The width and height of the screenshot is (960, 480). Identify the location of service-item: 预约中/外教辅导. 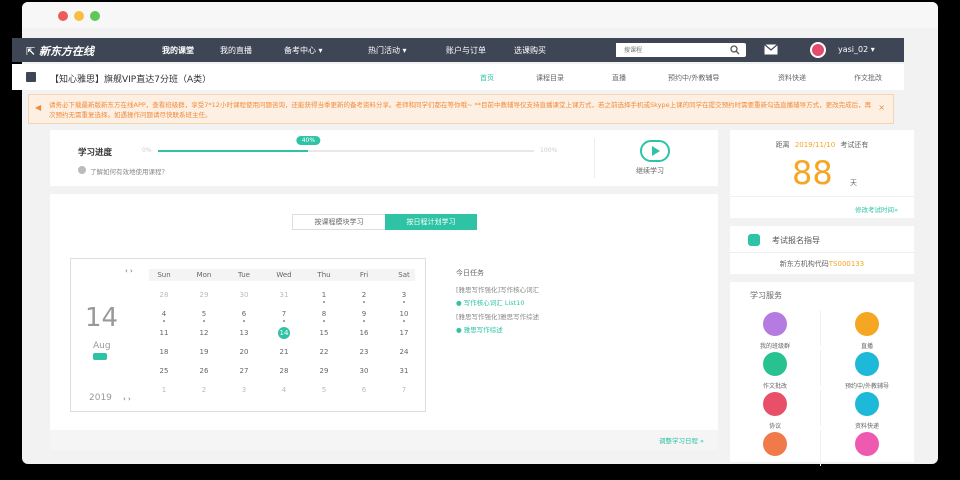
(867, 371).